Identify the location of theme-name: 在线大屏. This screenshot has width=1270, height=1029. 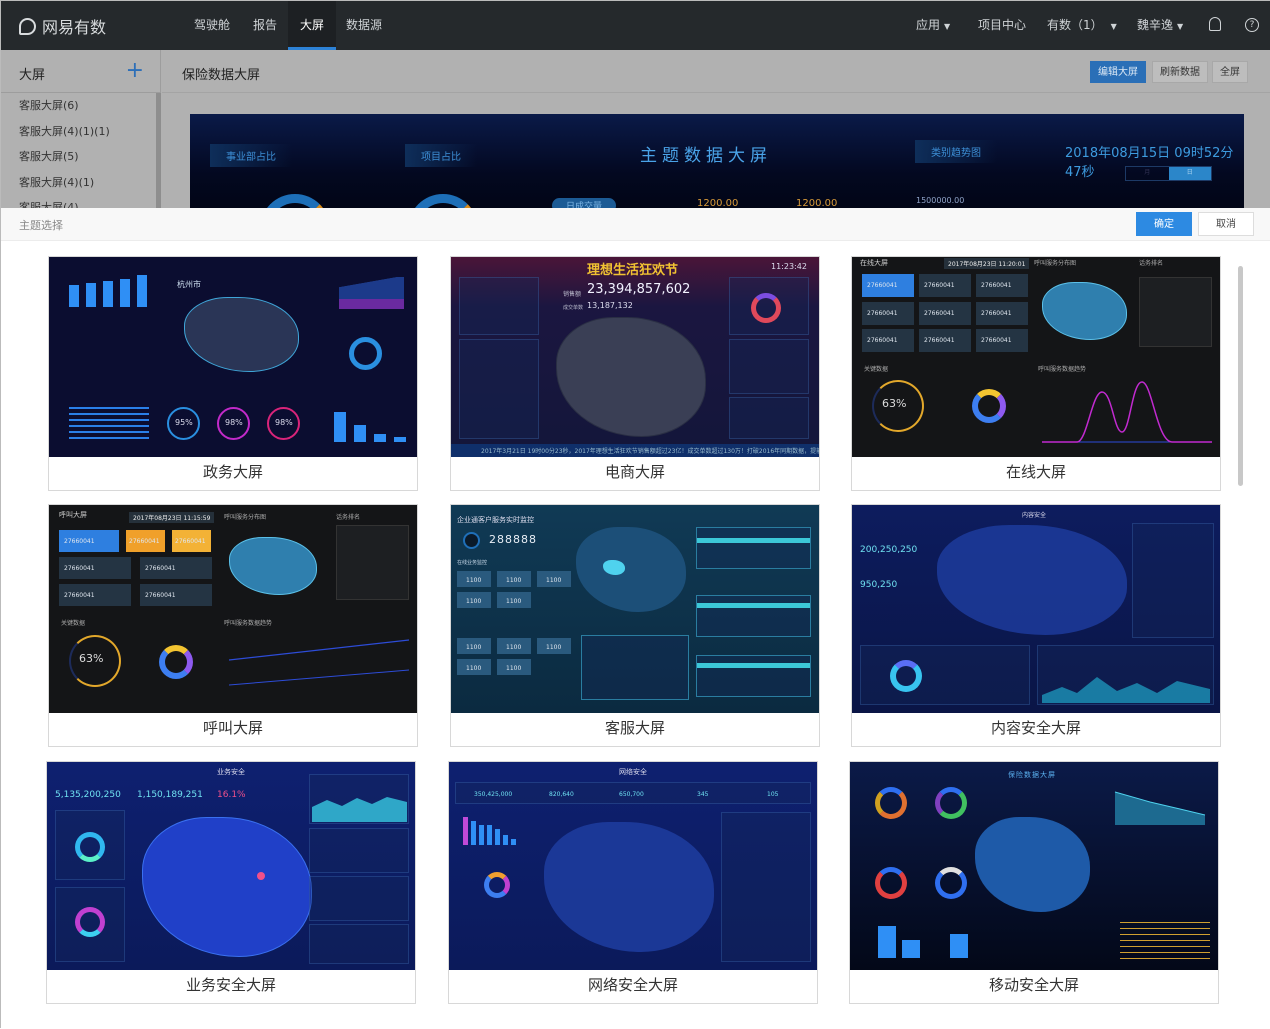
(1035, 472).